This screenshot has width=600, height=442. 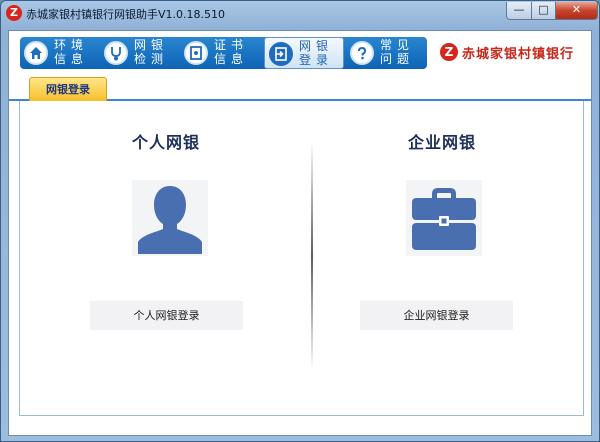 What do you see at coordinates (441, 142) in the screenshot?
I see `corporate-banking-title: 企业网银` at bounding box center [441, 142].